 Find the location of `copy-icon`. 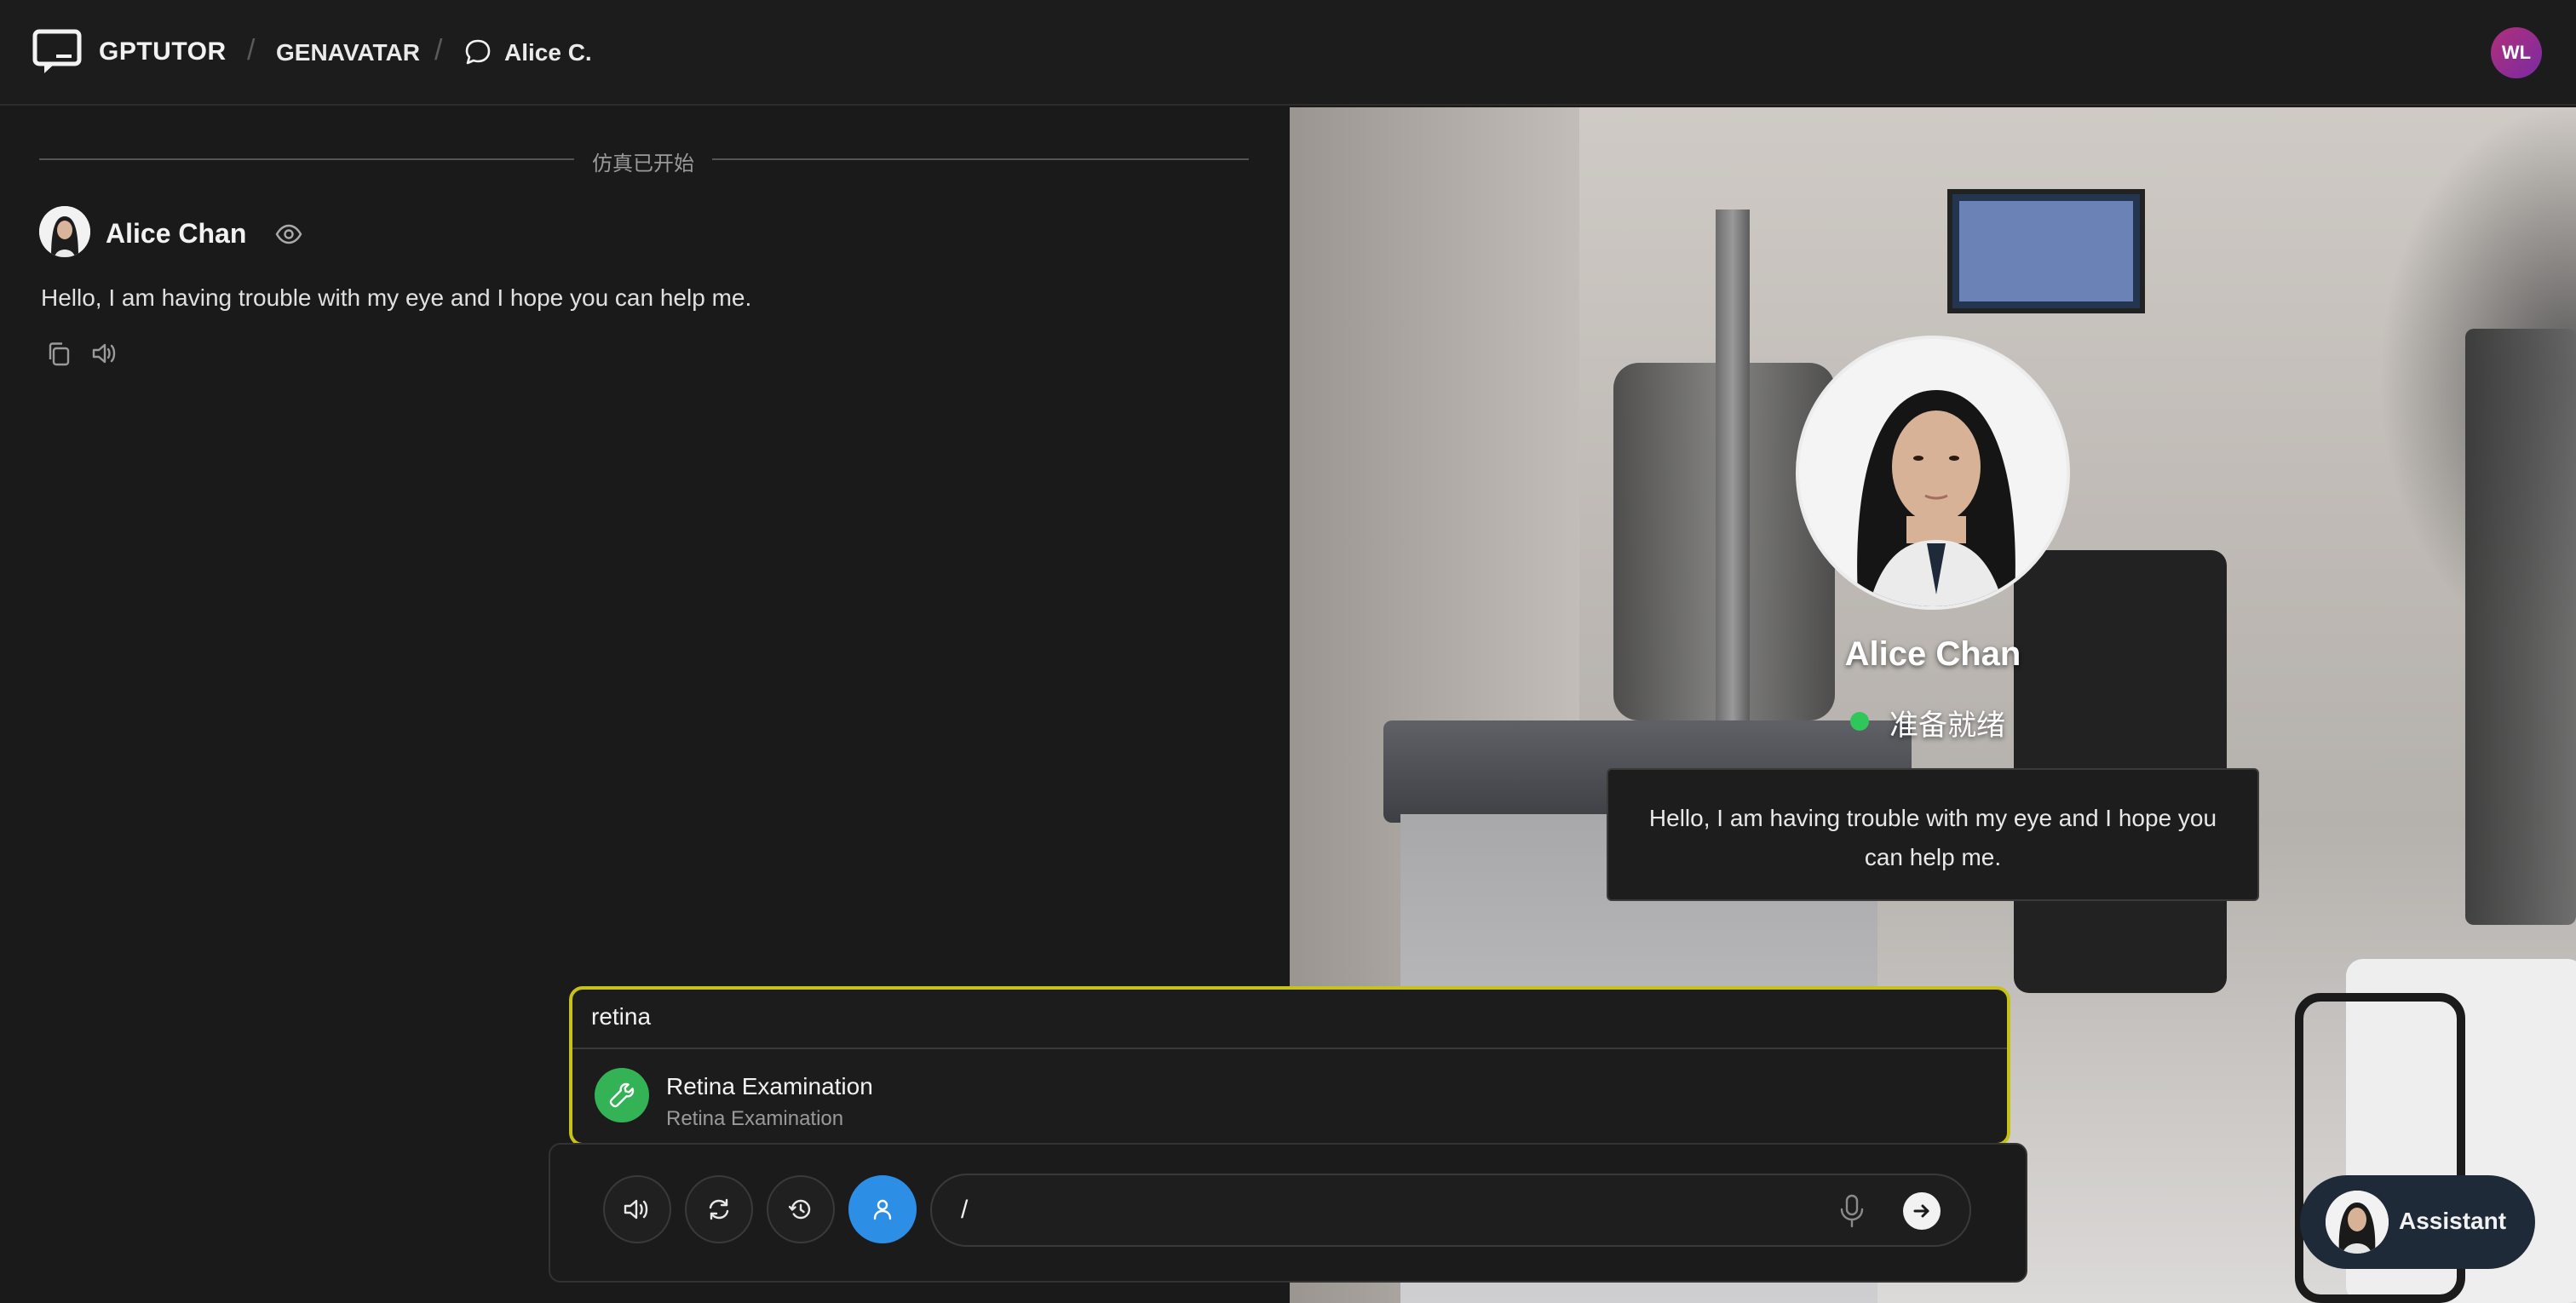

copy-icon is located at coordinates (59, 354).